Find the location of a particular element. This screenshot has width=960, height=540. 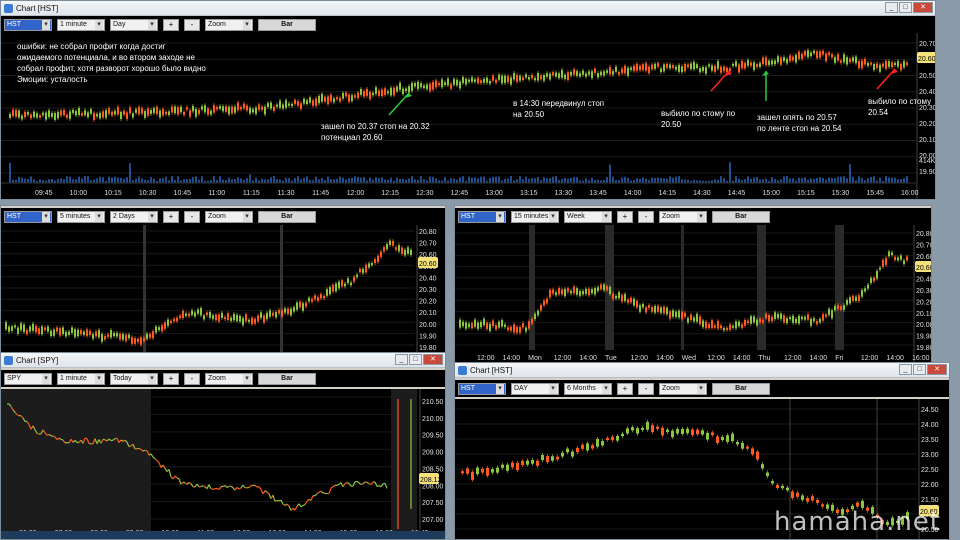

interval-select: DAY is located at coordinates (535, 388).